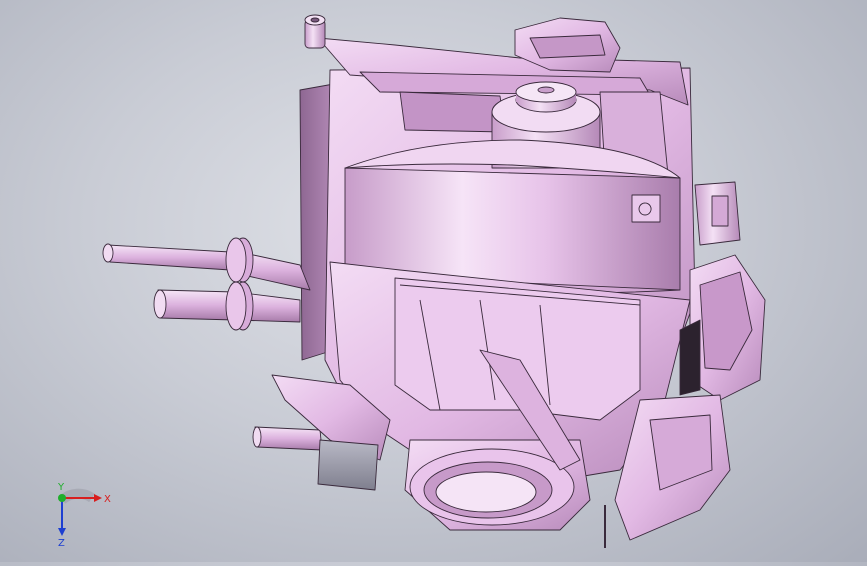 The image size is (867, 566). I want to click on drain-pipe, so click(287, 438).